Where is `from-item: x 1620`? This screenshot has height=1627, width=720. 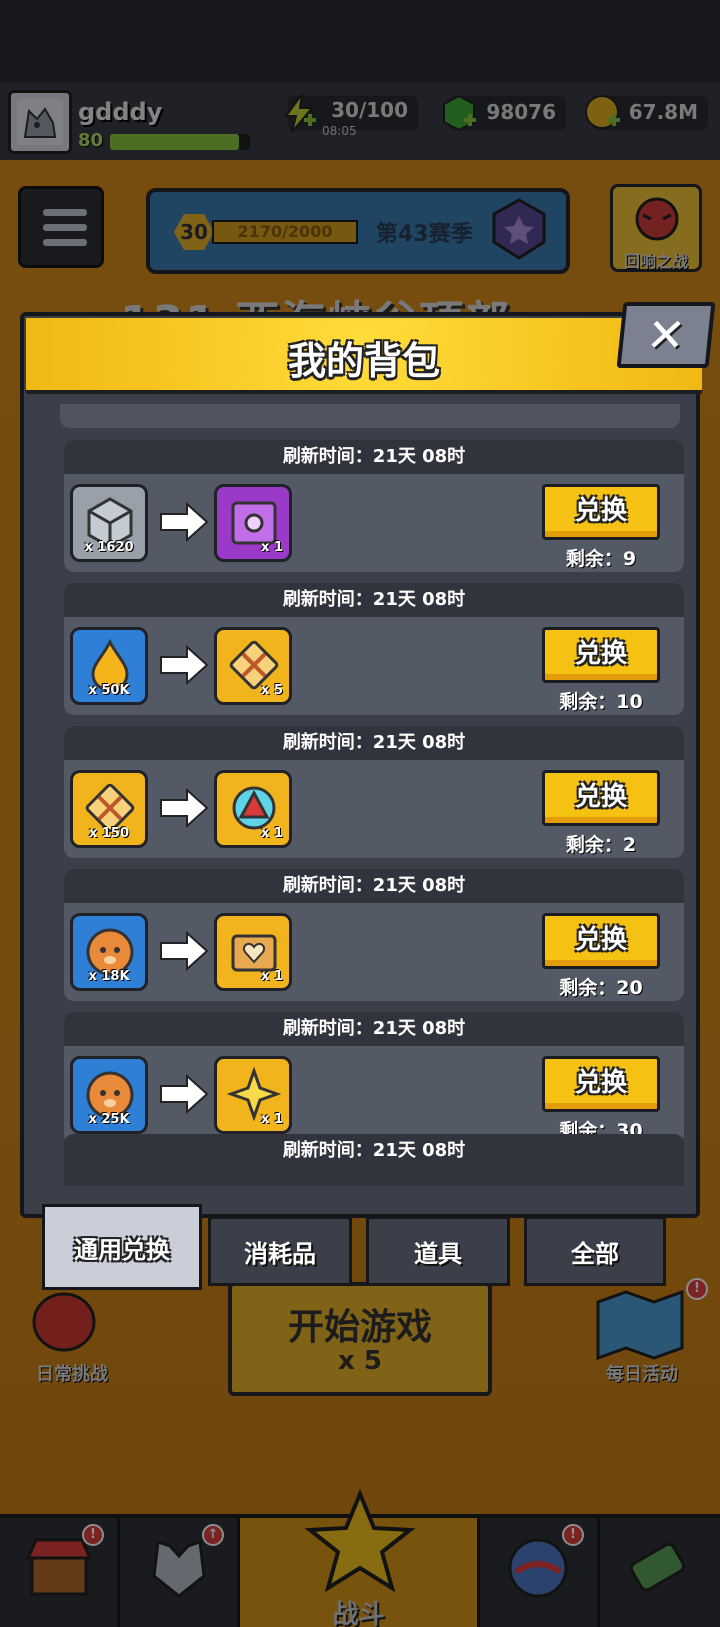
from-item: x 1620 is located at coordinates (109, 523).